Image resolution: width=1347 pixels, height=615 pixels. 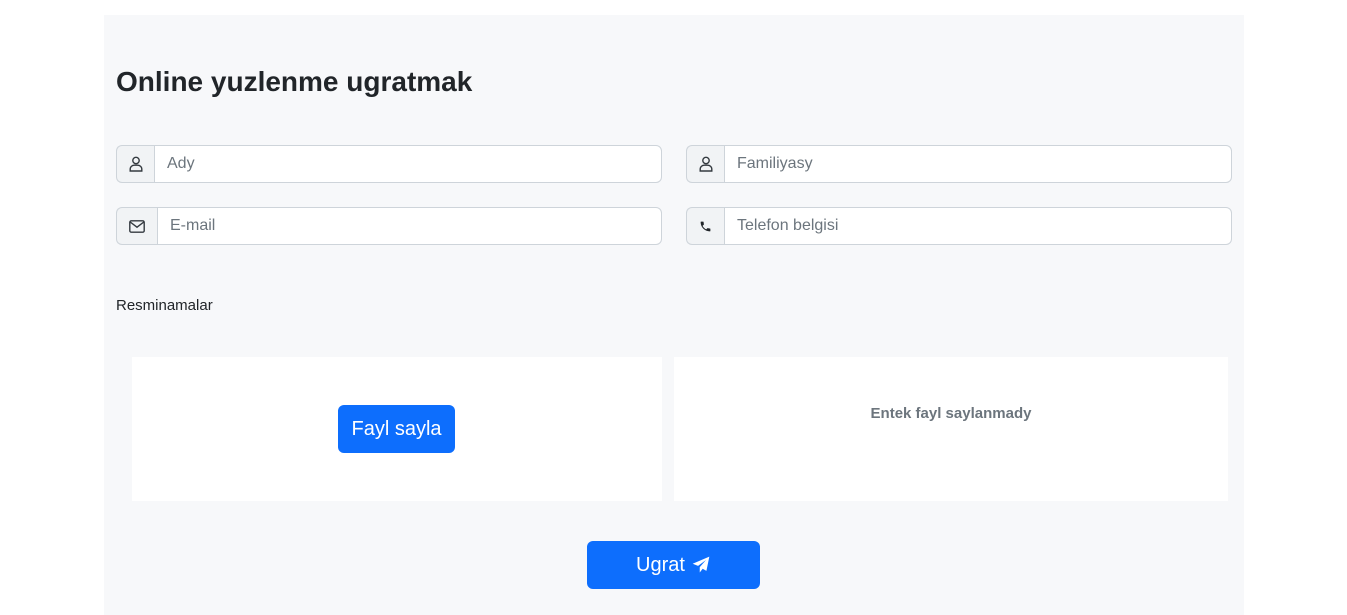 I want to click on submit-label: Ugrat, so click(x=660, y=564).